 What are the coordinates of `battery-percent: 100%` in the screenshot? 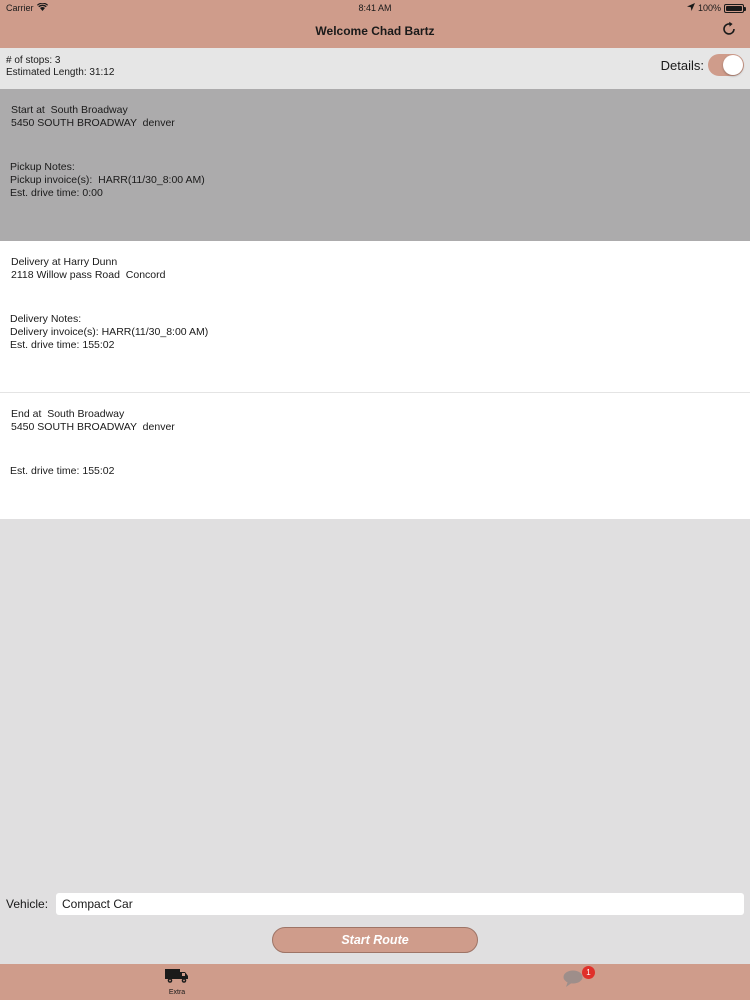 It's located at (709, 8).